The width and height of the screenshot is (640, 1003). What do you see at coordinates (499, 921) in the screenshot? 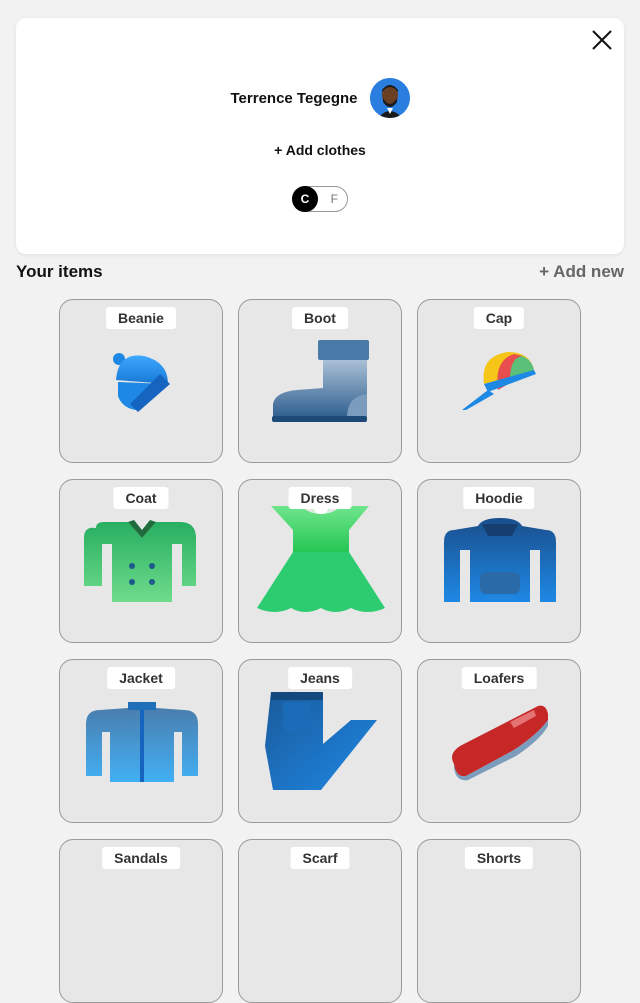
I see `item-tile-shorts: Shorts` at bounding box center [499, 921].